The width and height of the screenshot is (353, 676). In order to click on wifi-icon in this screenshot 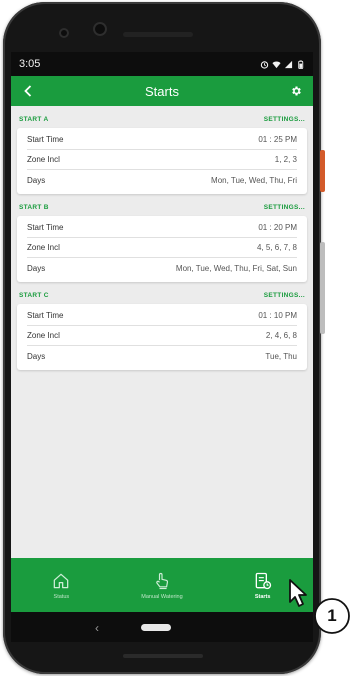, I will do `click(276, 64)`.